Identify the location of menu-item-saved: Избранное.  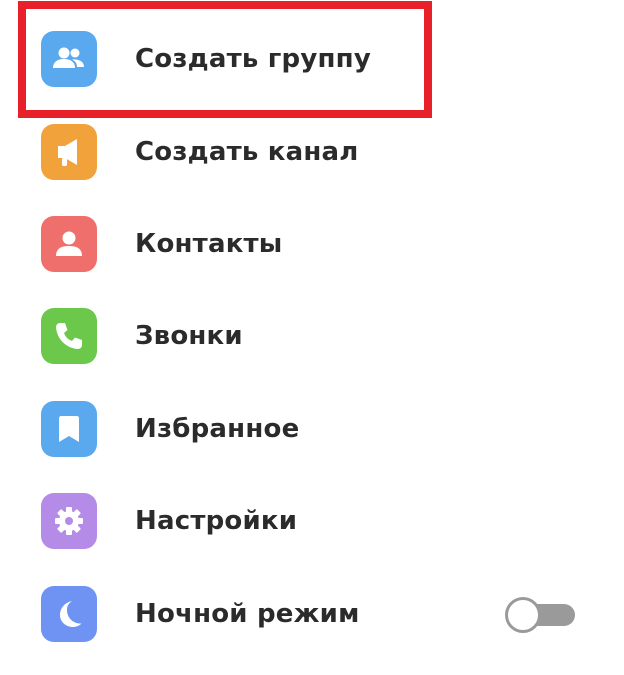
(312, 416).